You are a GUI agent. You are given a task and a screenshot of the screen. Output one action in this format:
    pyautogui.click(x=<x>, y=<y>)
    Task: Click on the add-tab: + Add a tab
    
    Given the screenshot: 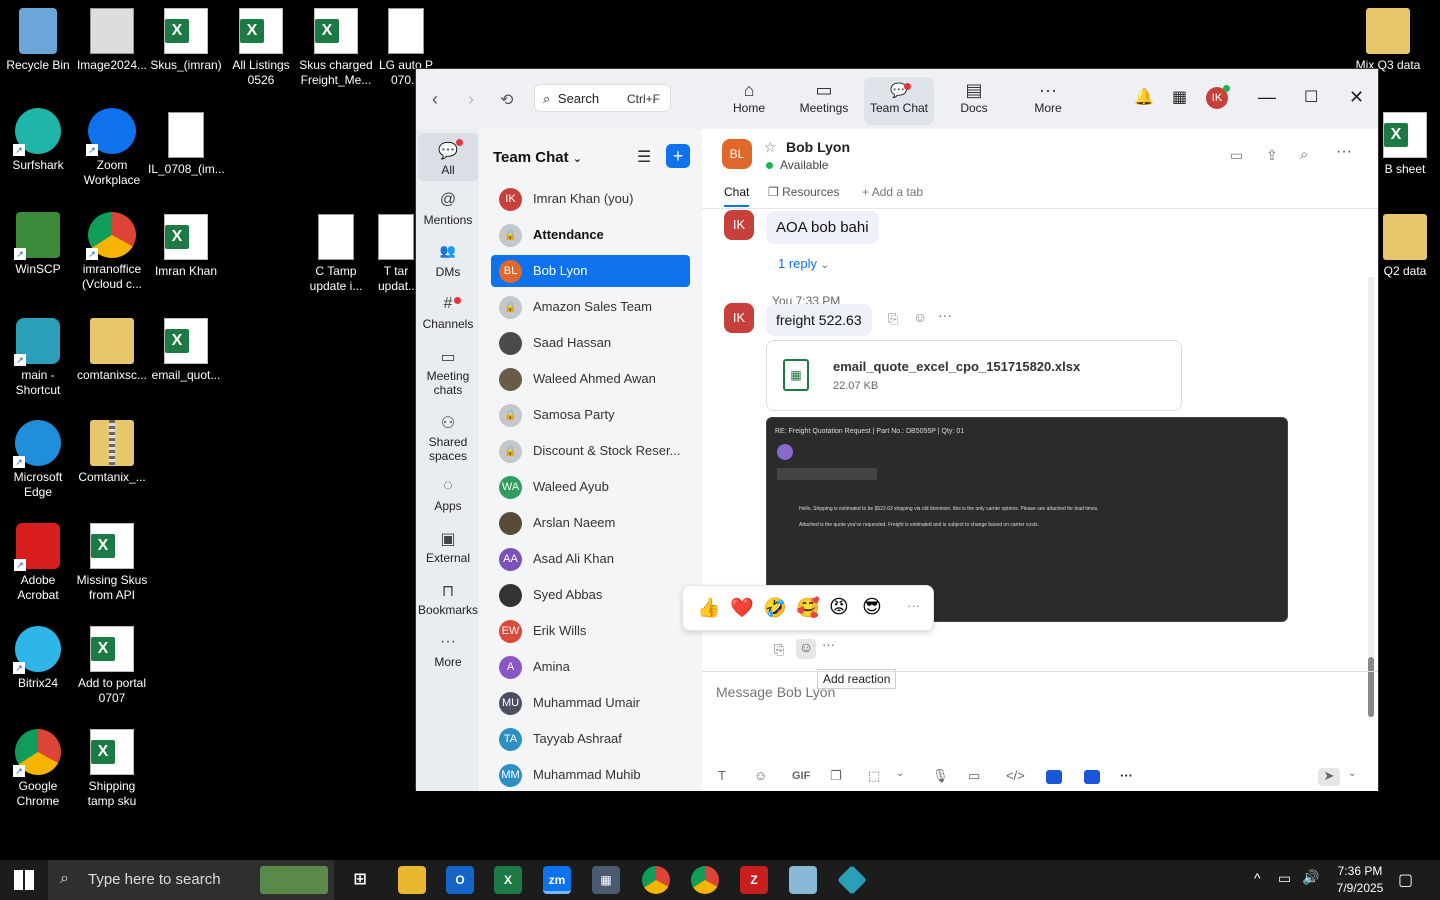 What is the action you would take?
    pyautogui.click(x=892, y=192)
    